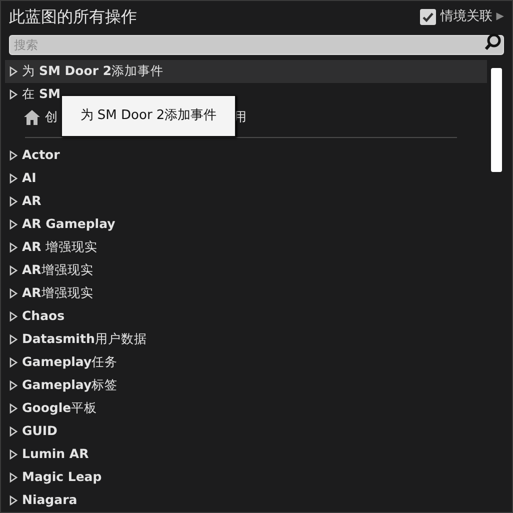 Image resolution: width=513 pixels, height=513 pixels. I want to click on category-row: Datasmith用户数据, so click(246, 339).